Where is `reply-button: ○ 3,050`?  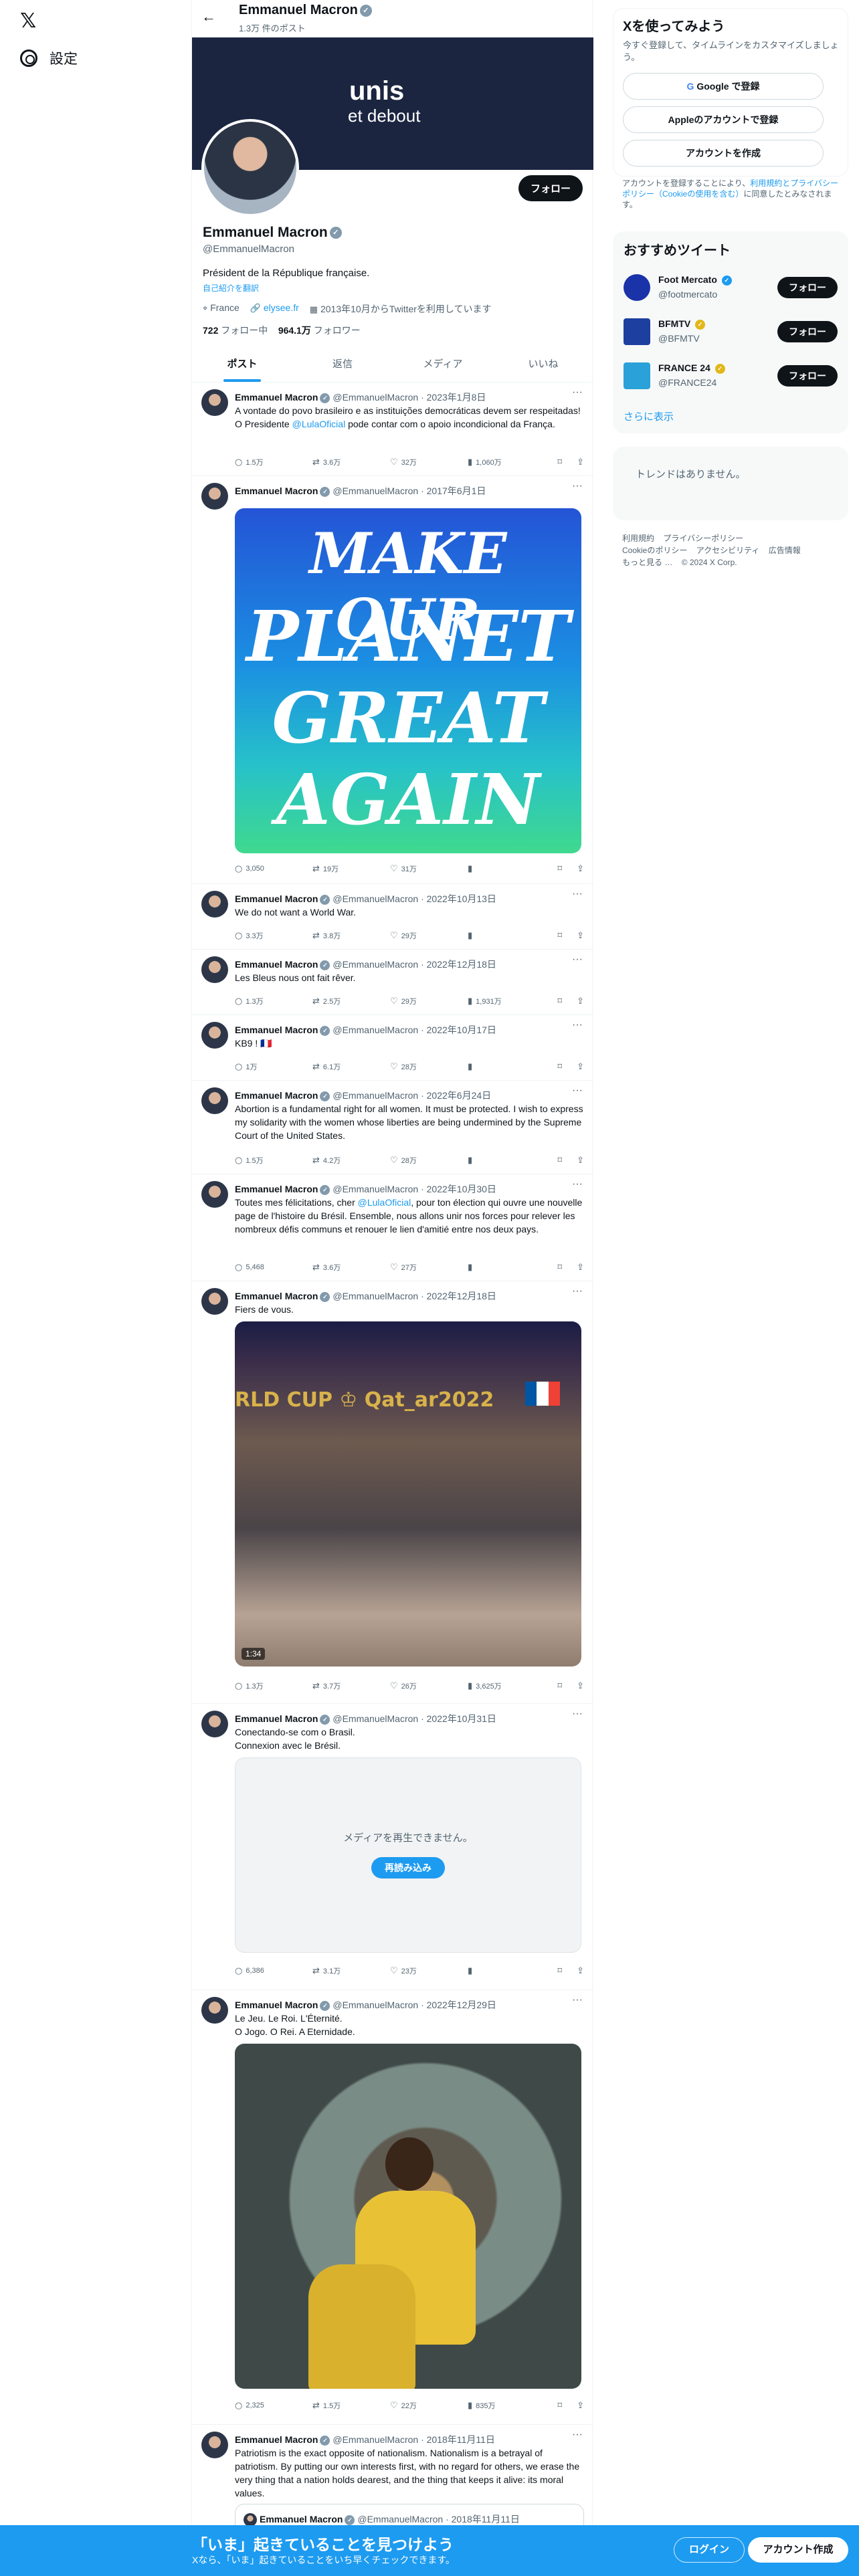
reply-button: ○ 3,050 is located at coordinates (273, 869).